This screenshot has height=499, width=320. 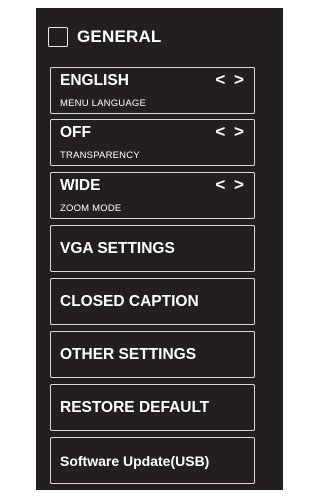 What do you see at coordinates (152, 248) in the screenshot?
I see `vga-settings-button: VGA SETTINGS` at bounding box center [152, 248].